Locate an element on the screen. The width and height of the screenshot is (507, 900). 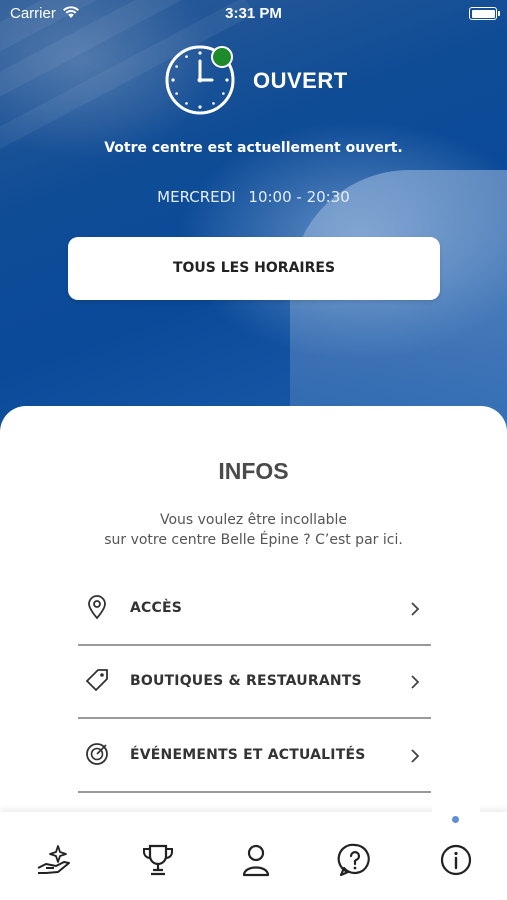
info-subtitle-line: Vous voulez être incollable is located at coordinates (253, 520).